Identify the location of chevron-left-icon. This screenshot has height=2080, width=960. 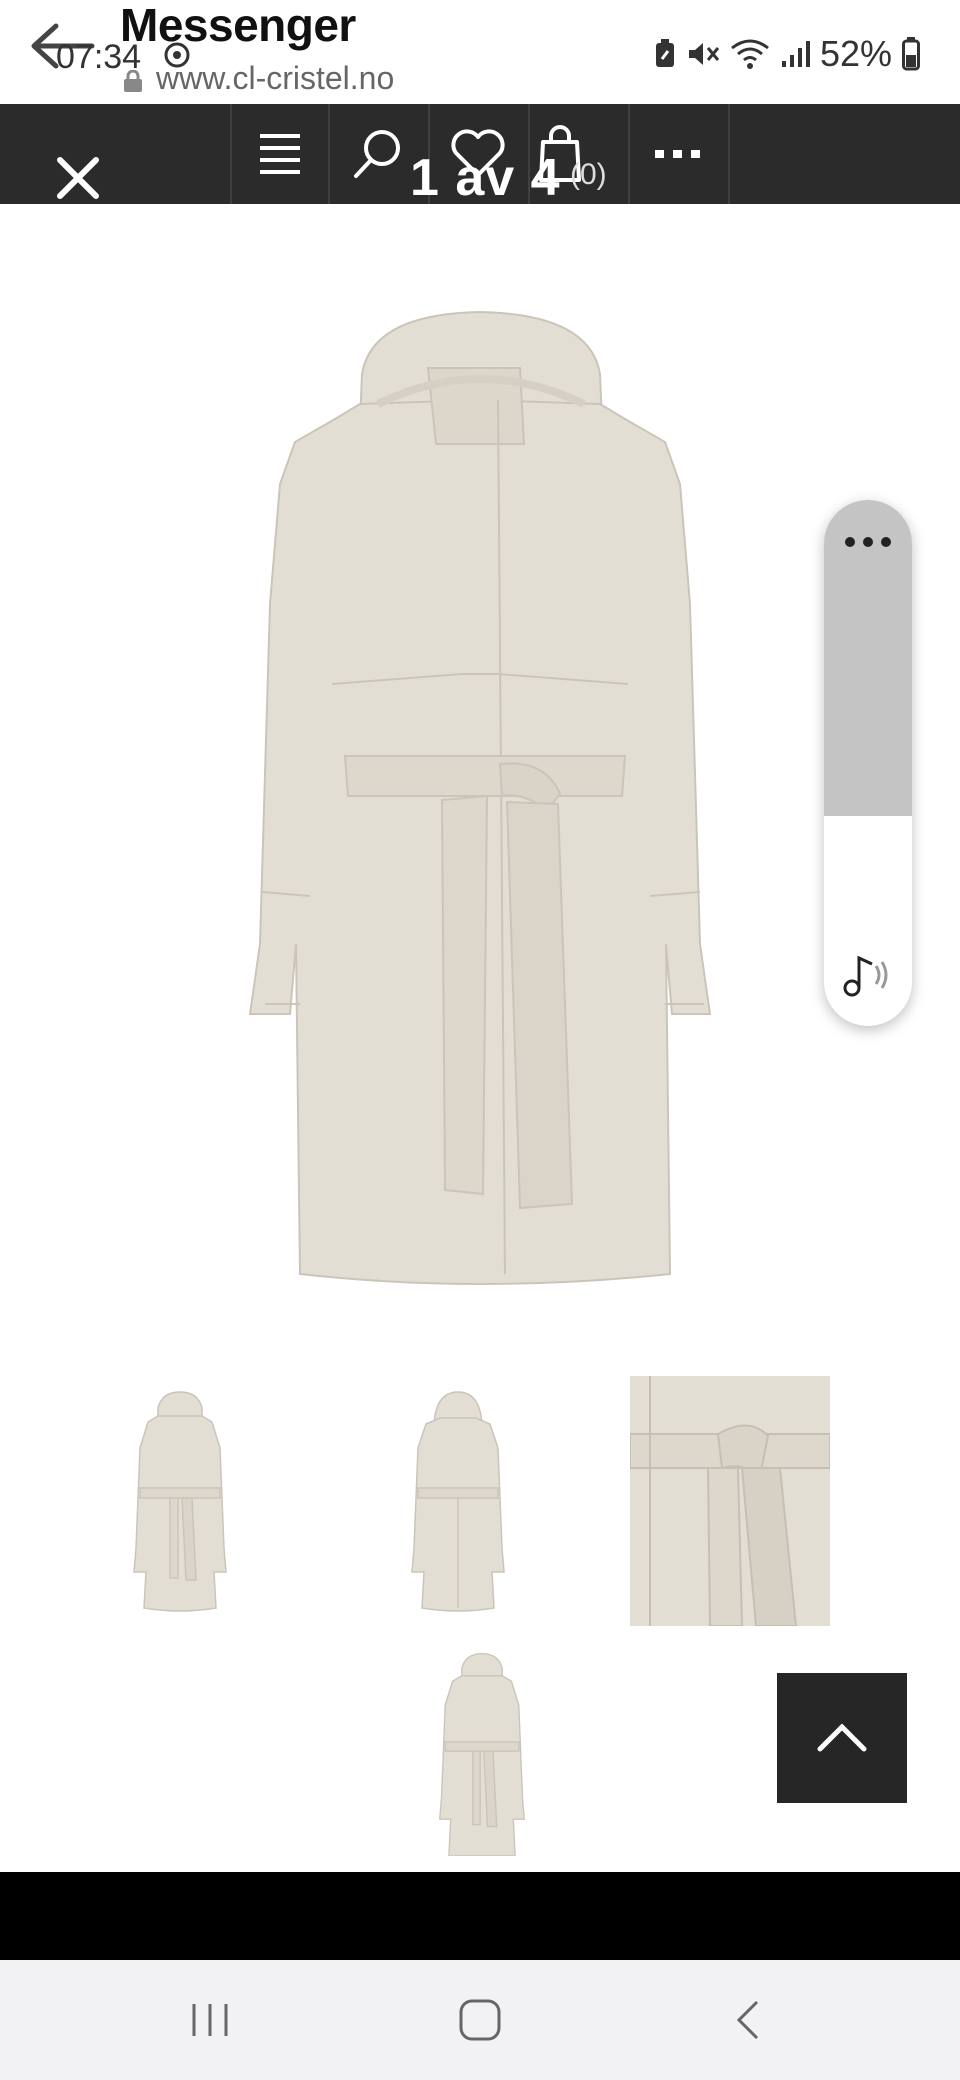
(747, 2020).